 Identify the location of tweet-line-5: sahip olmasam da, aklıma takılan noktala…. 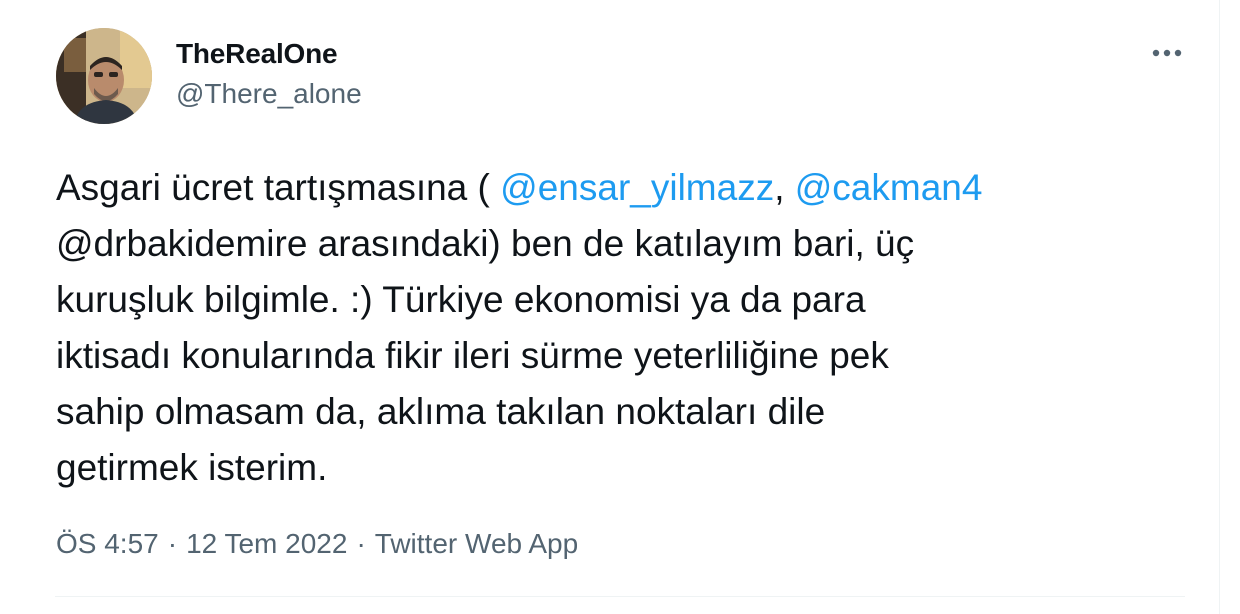
(441, 411).